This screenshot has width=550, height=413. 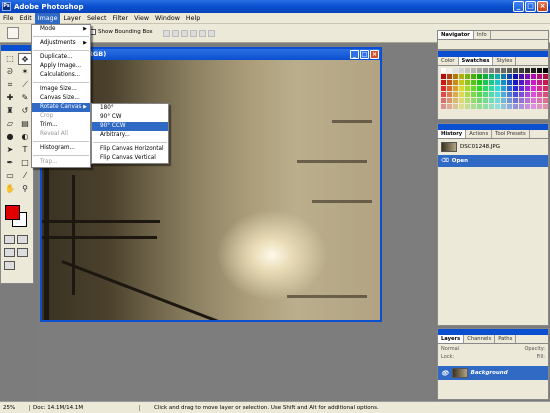 What do you see at coordinates (456, 35) in the screenshot?
I see `tab-navigator: Navigator` at bounding box center [456, 35].